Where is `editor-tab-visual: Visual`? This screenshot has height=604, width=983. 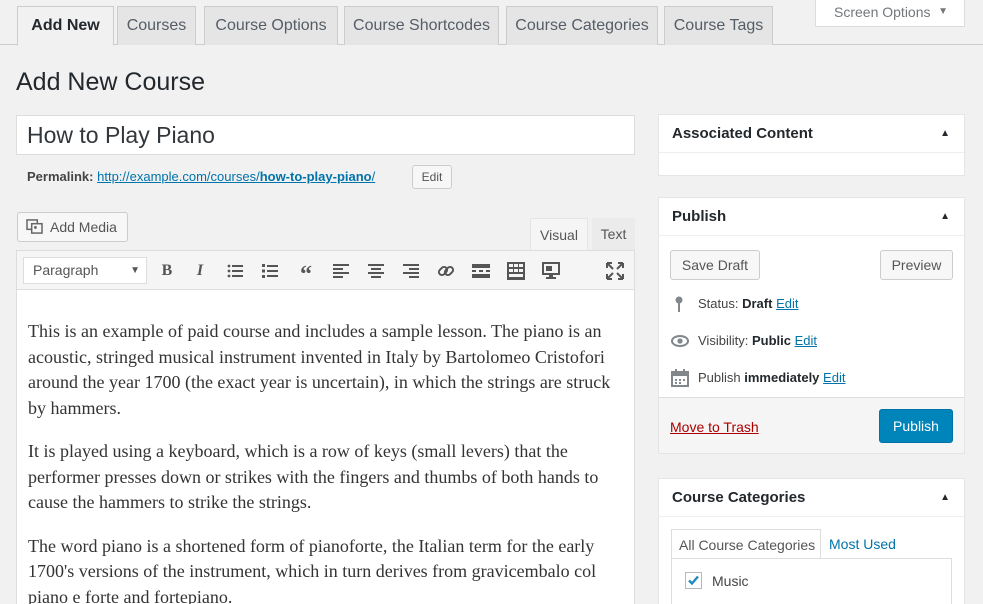
editor-tab-visual: Visual is located at coordinates (559, 234).